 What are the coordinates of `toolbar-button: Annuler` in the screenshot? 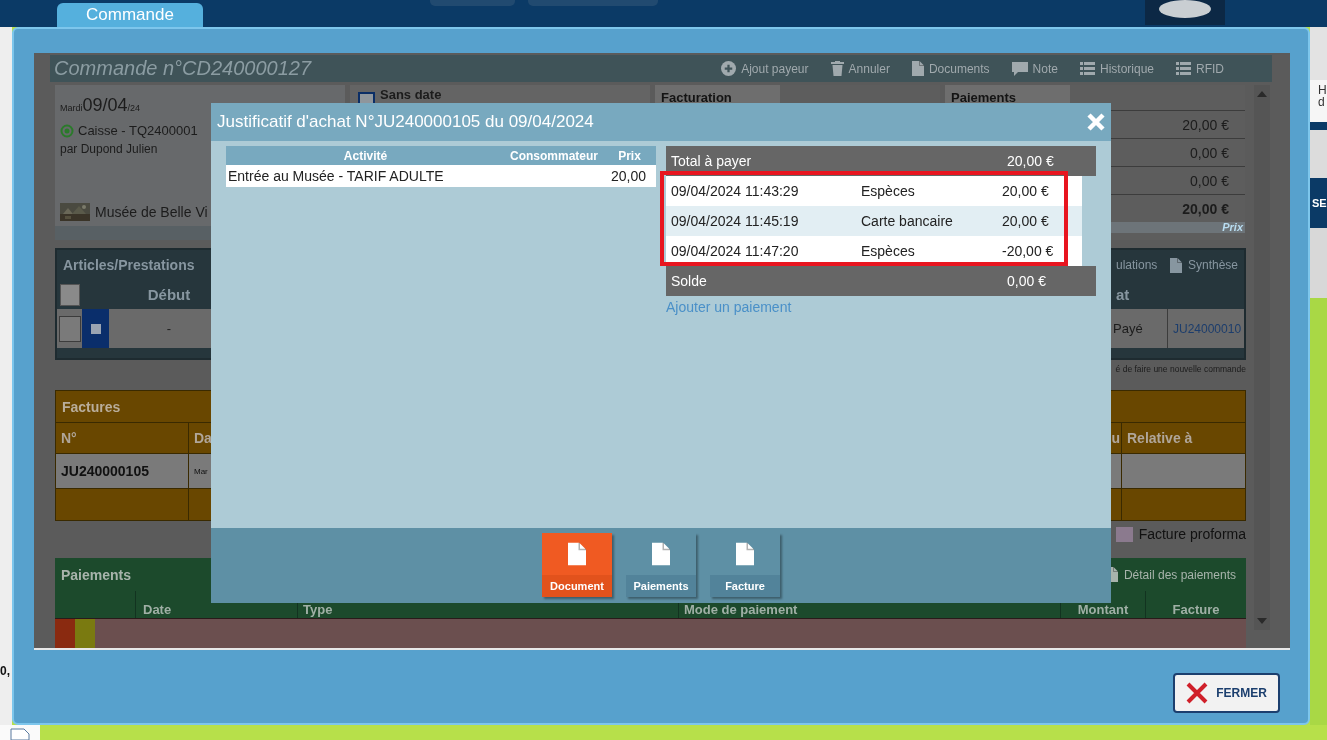 It's located at (860, 68).